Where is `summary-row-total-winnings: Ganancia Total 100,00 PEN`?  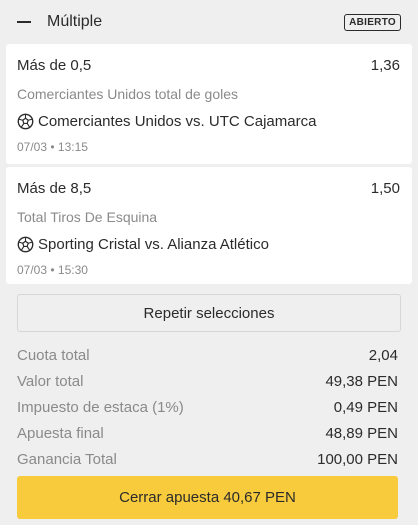
summary-row-total-winnings: Ganancia Total 100,00 PEN is located at coordinates (207, 460).